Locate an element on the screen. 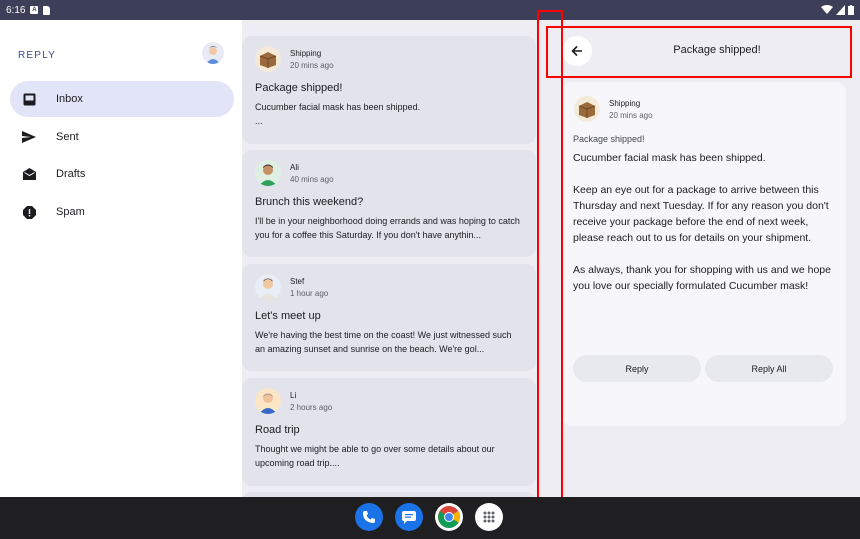  back-button is located at coordinates (577, 51).